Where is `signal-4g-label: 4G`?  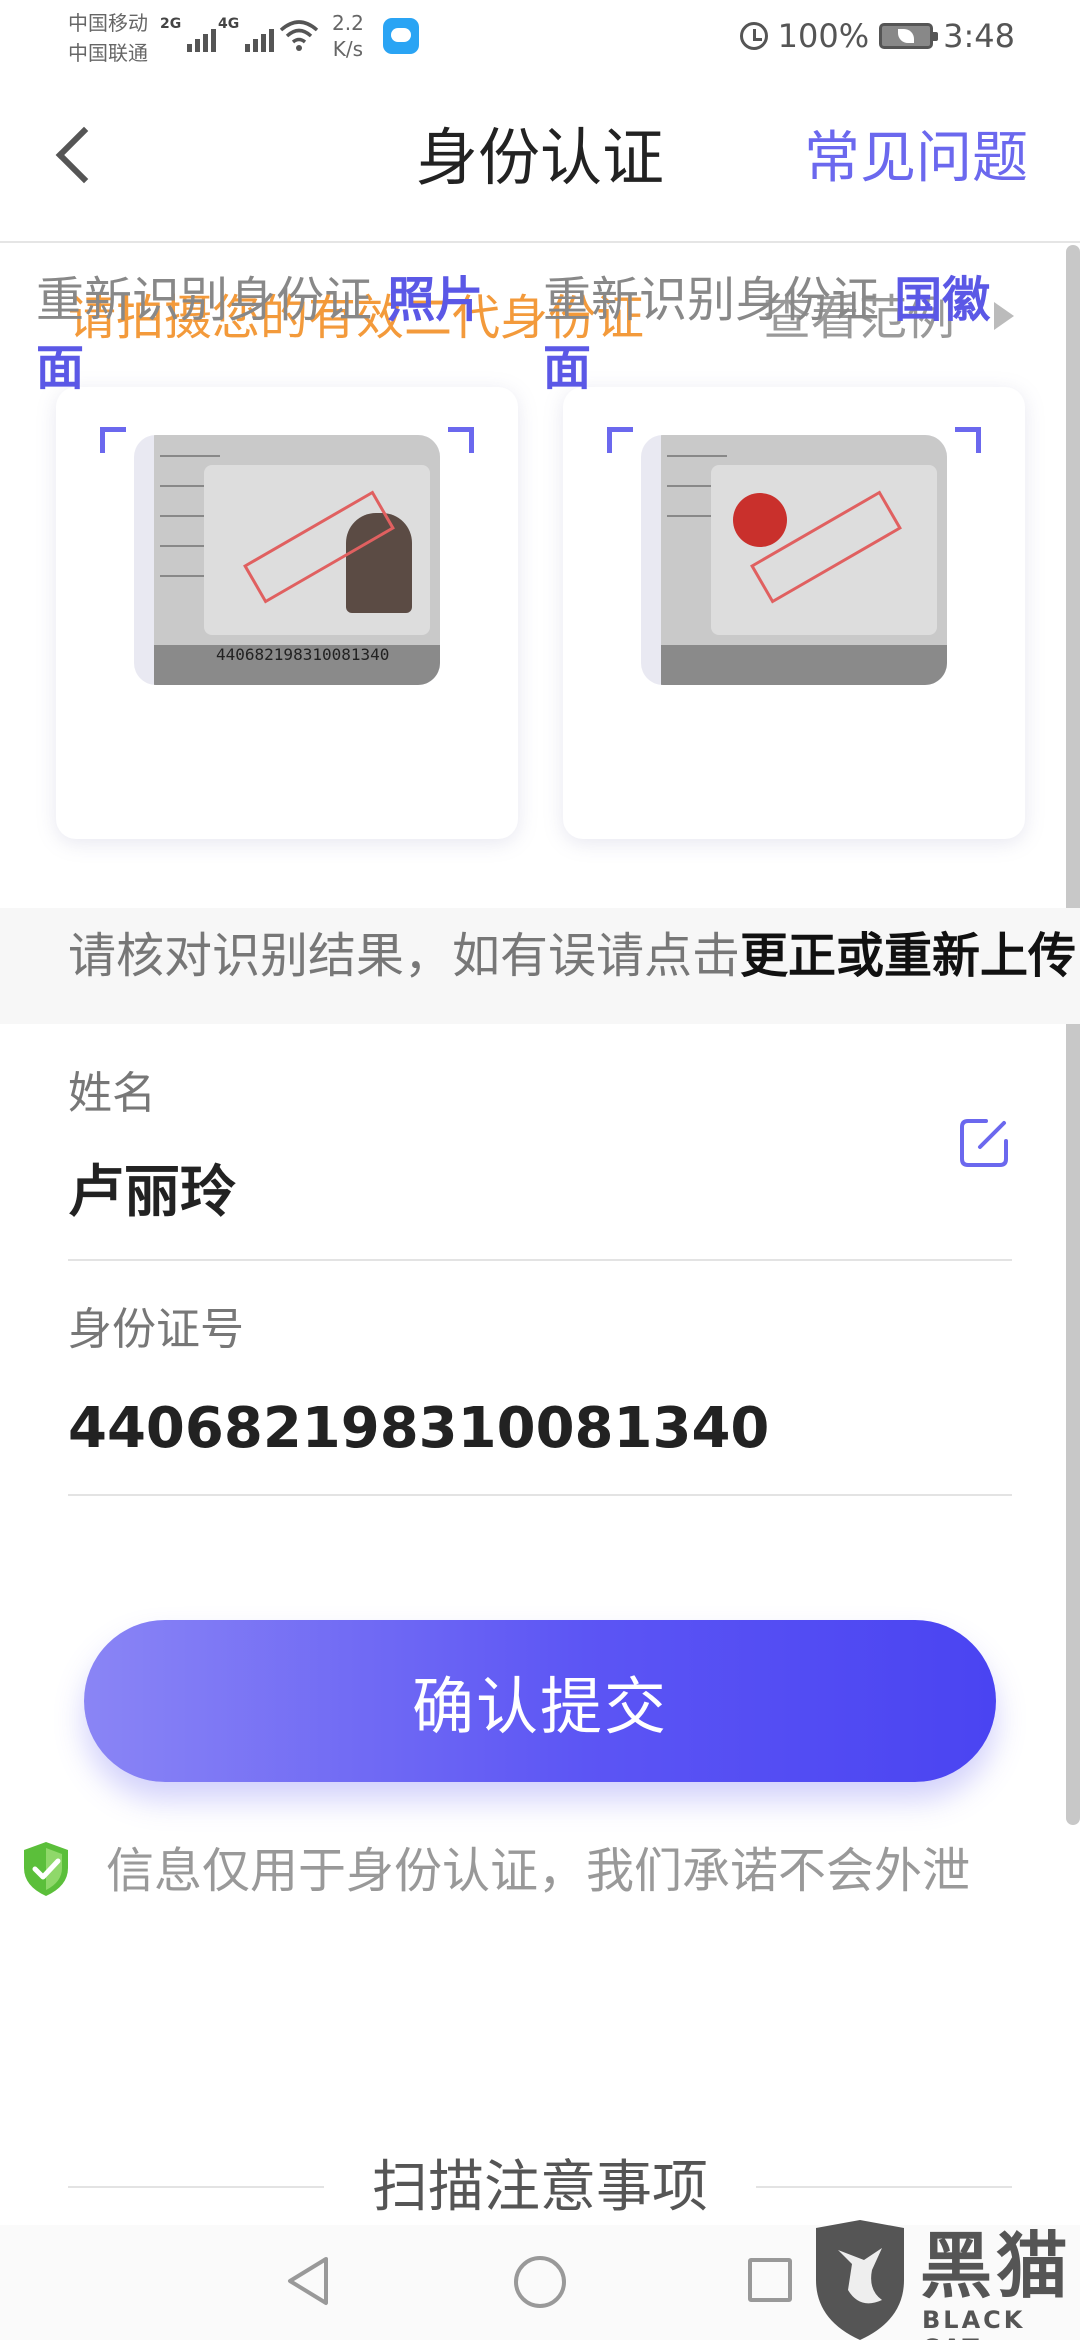
signal-4g-label: 4G is located at coordinates (229, 24).